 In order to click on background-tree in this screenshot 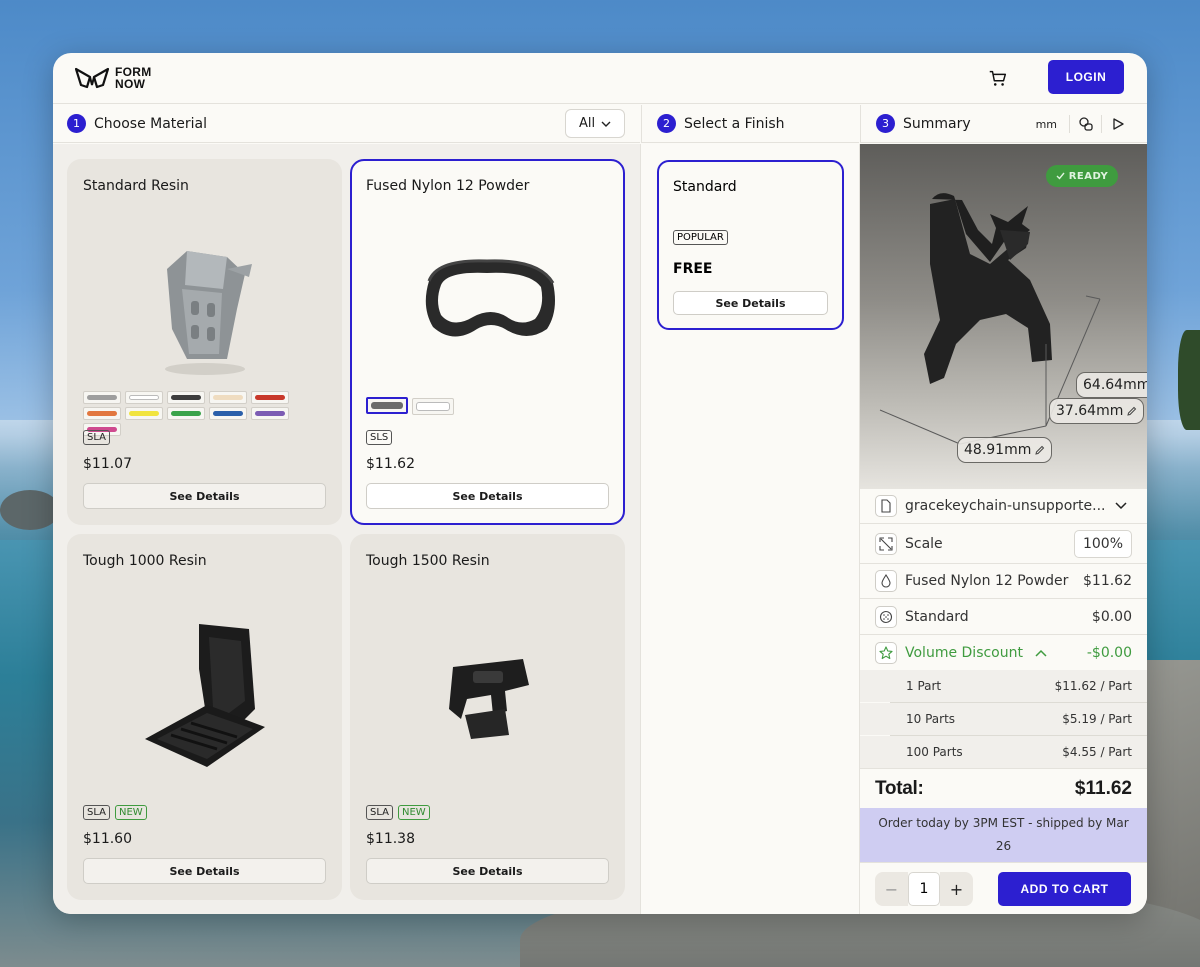, I will do `click(1189, 380)`.